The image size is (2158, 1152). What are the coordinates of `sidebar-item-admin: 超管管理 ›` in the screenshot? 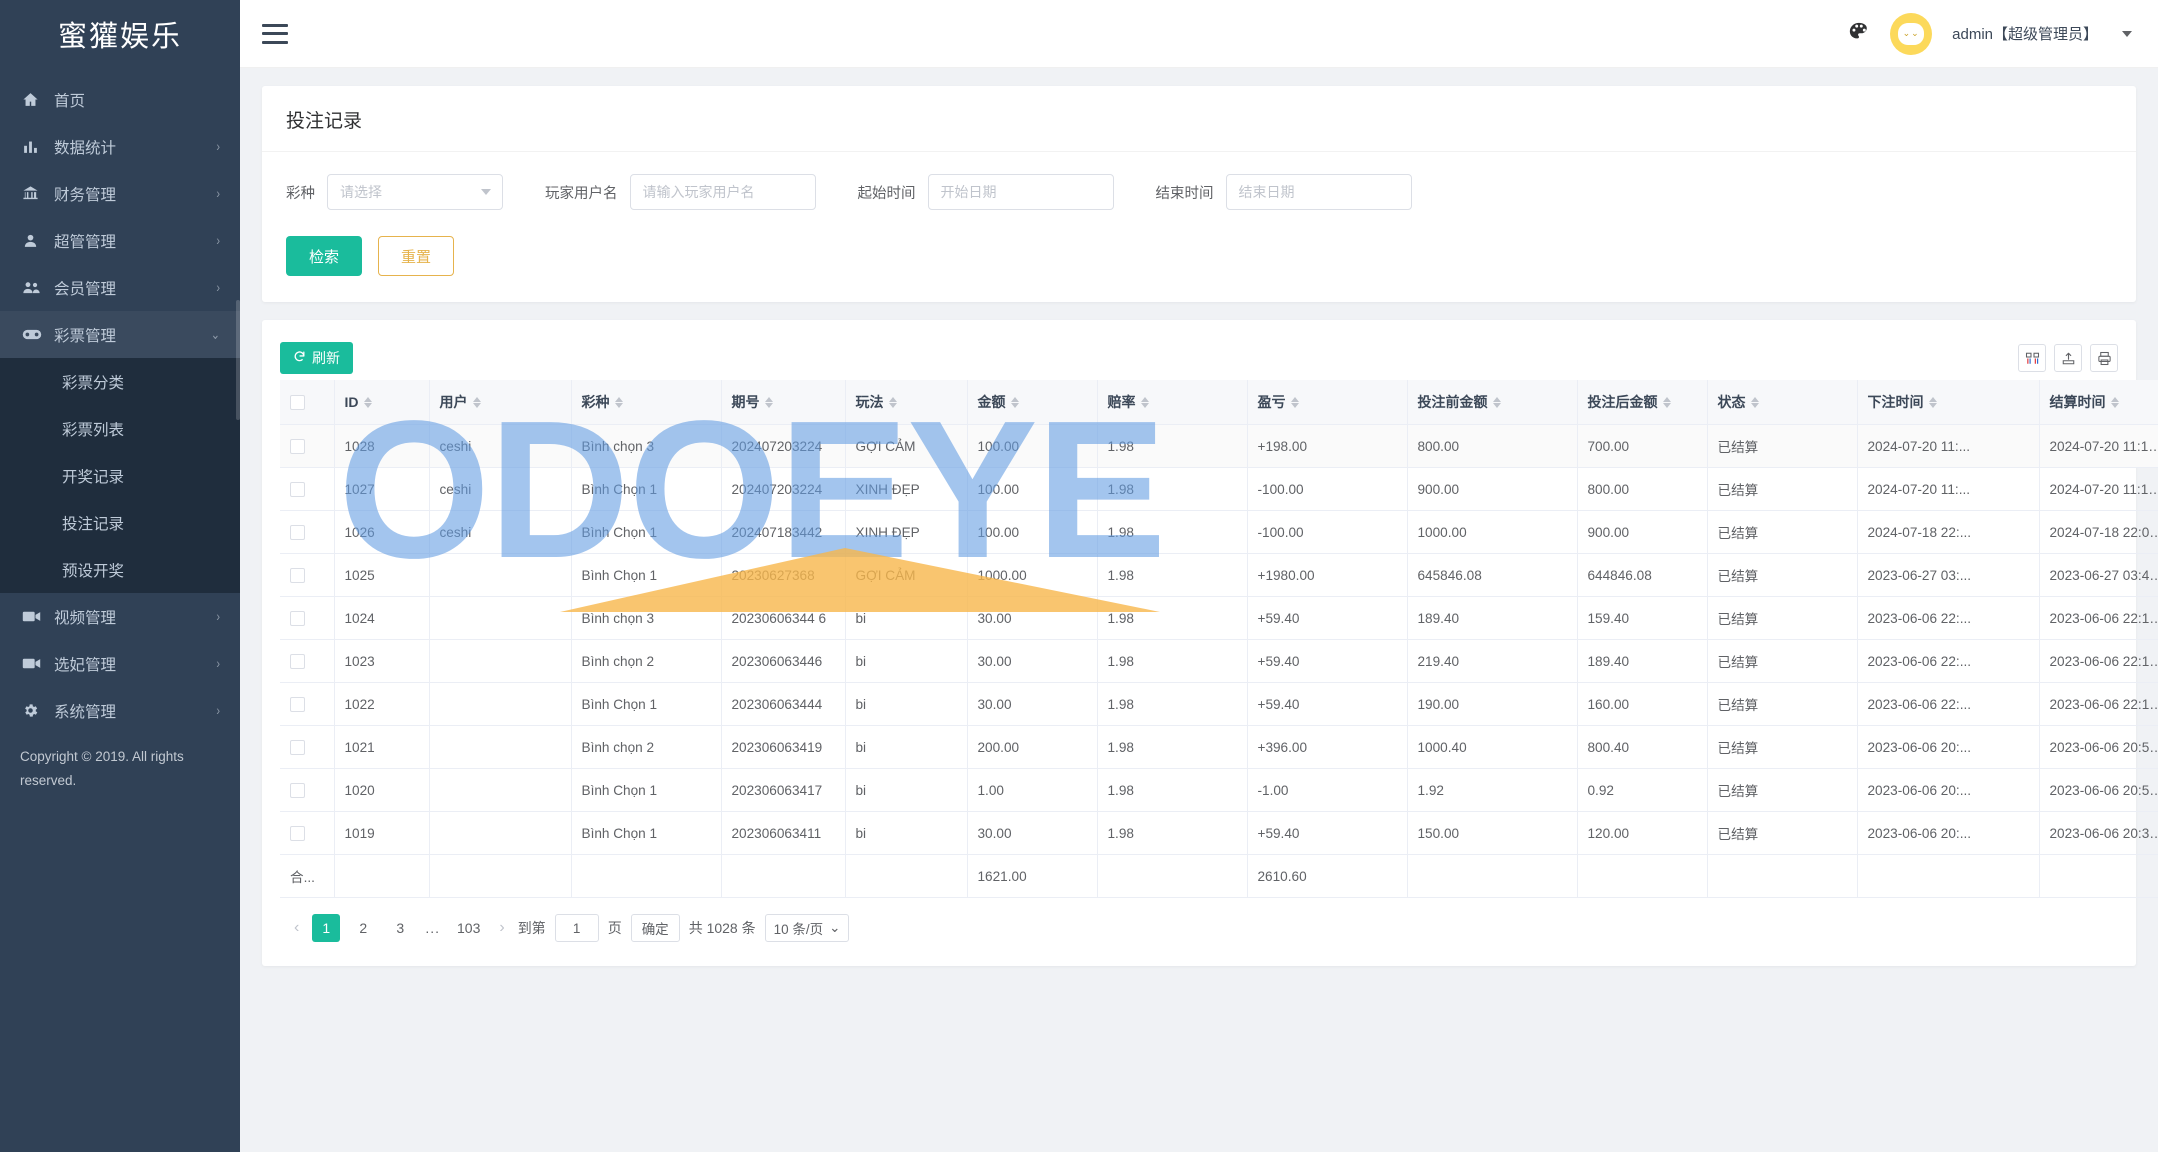 It's located at (120, 240).